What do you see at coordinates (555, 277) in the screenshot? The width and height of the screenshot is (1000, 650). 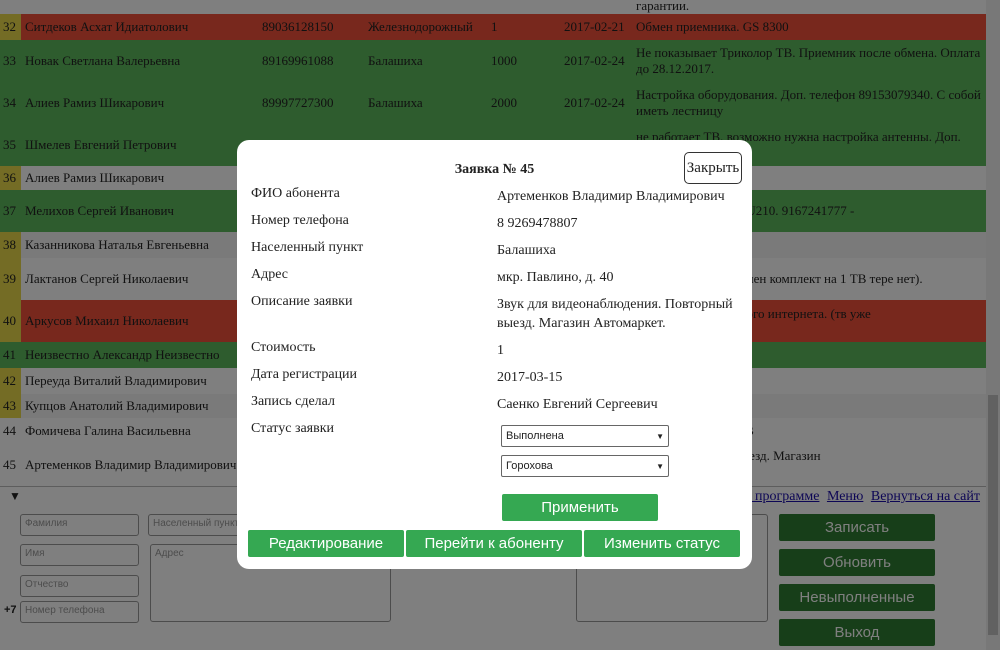 I see `field-value-address: мкр. Павлино, д. 40` at bounding box center [555, 277].